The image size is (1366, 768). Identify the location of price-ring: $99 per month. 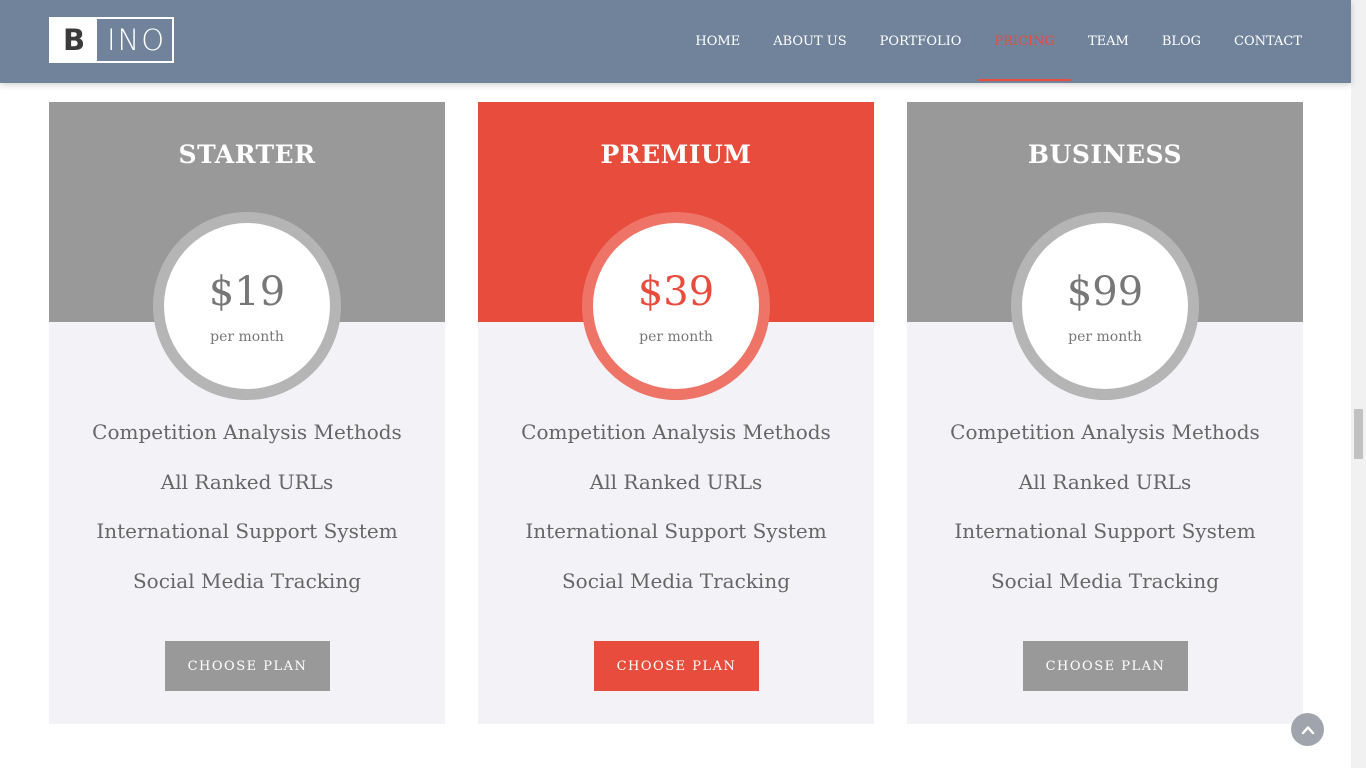
(1105, 306).